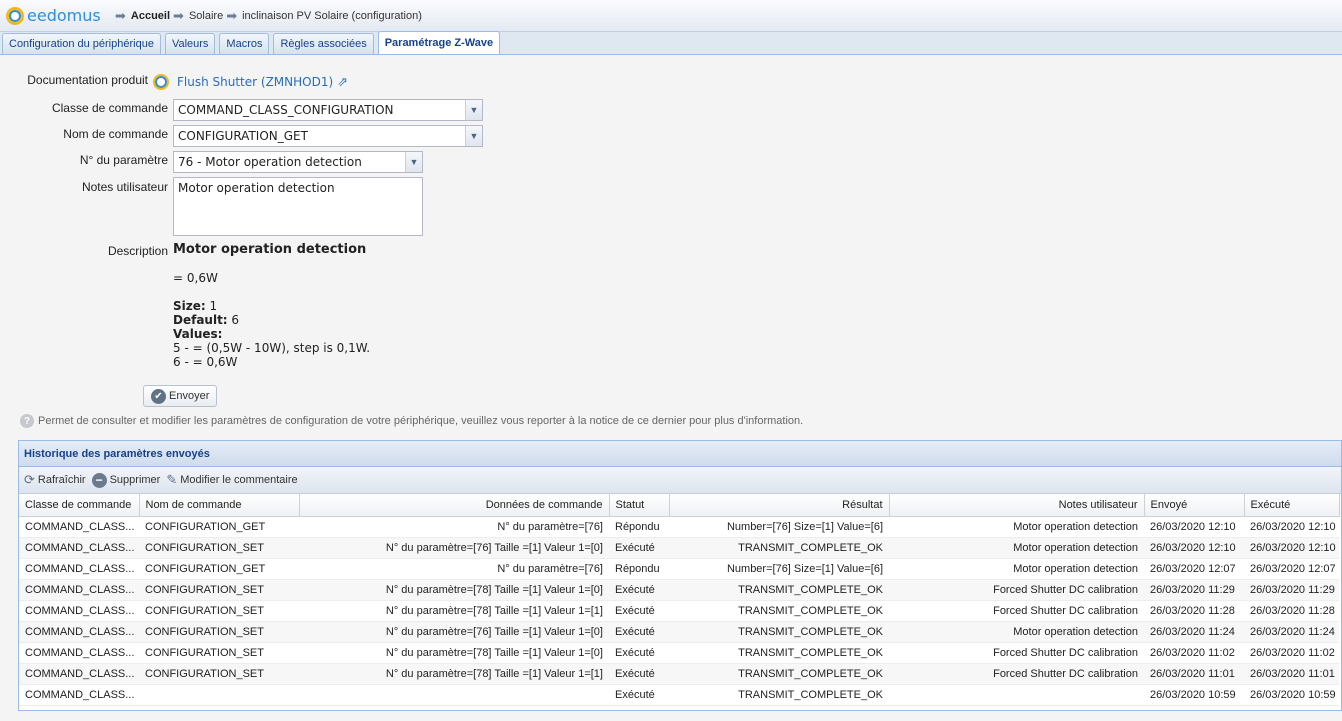 This screenshot has height=721, width=1342. Describe the element at coordinates (190, 43) in the screenshot. I see `tab-valeurs: Valeurs` at that location.